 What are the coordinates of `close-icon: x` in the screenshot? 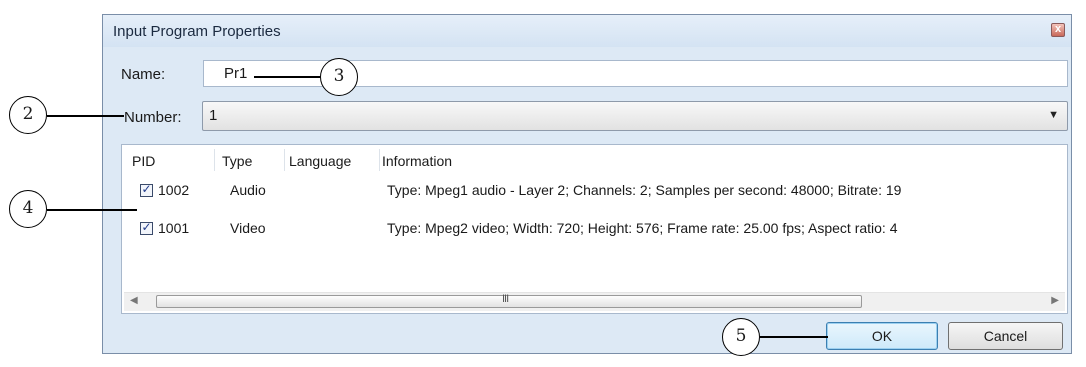 It's located at (1058, 29).